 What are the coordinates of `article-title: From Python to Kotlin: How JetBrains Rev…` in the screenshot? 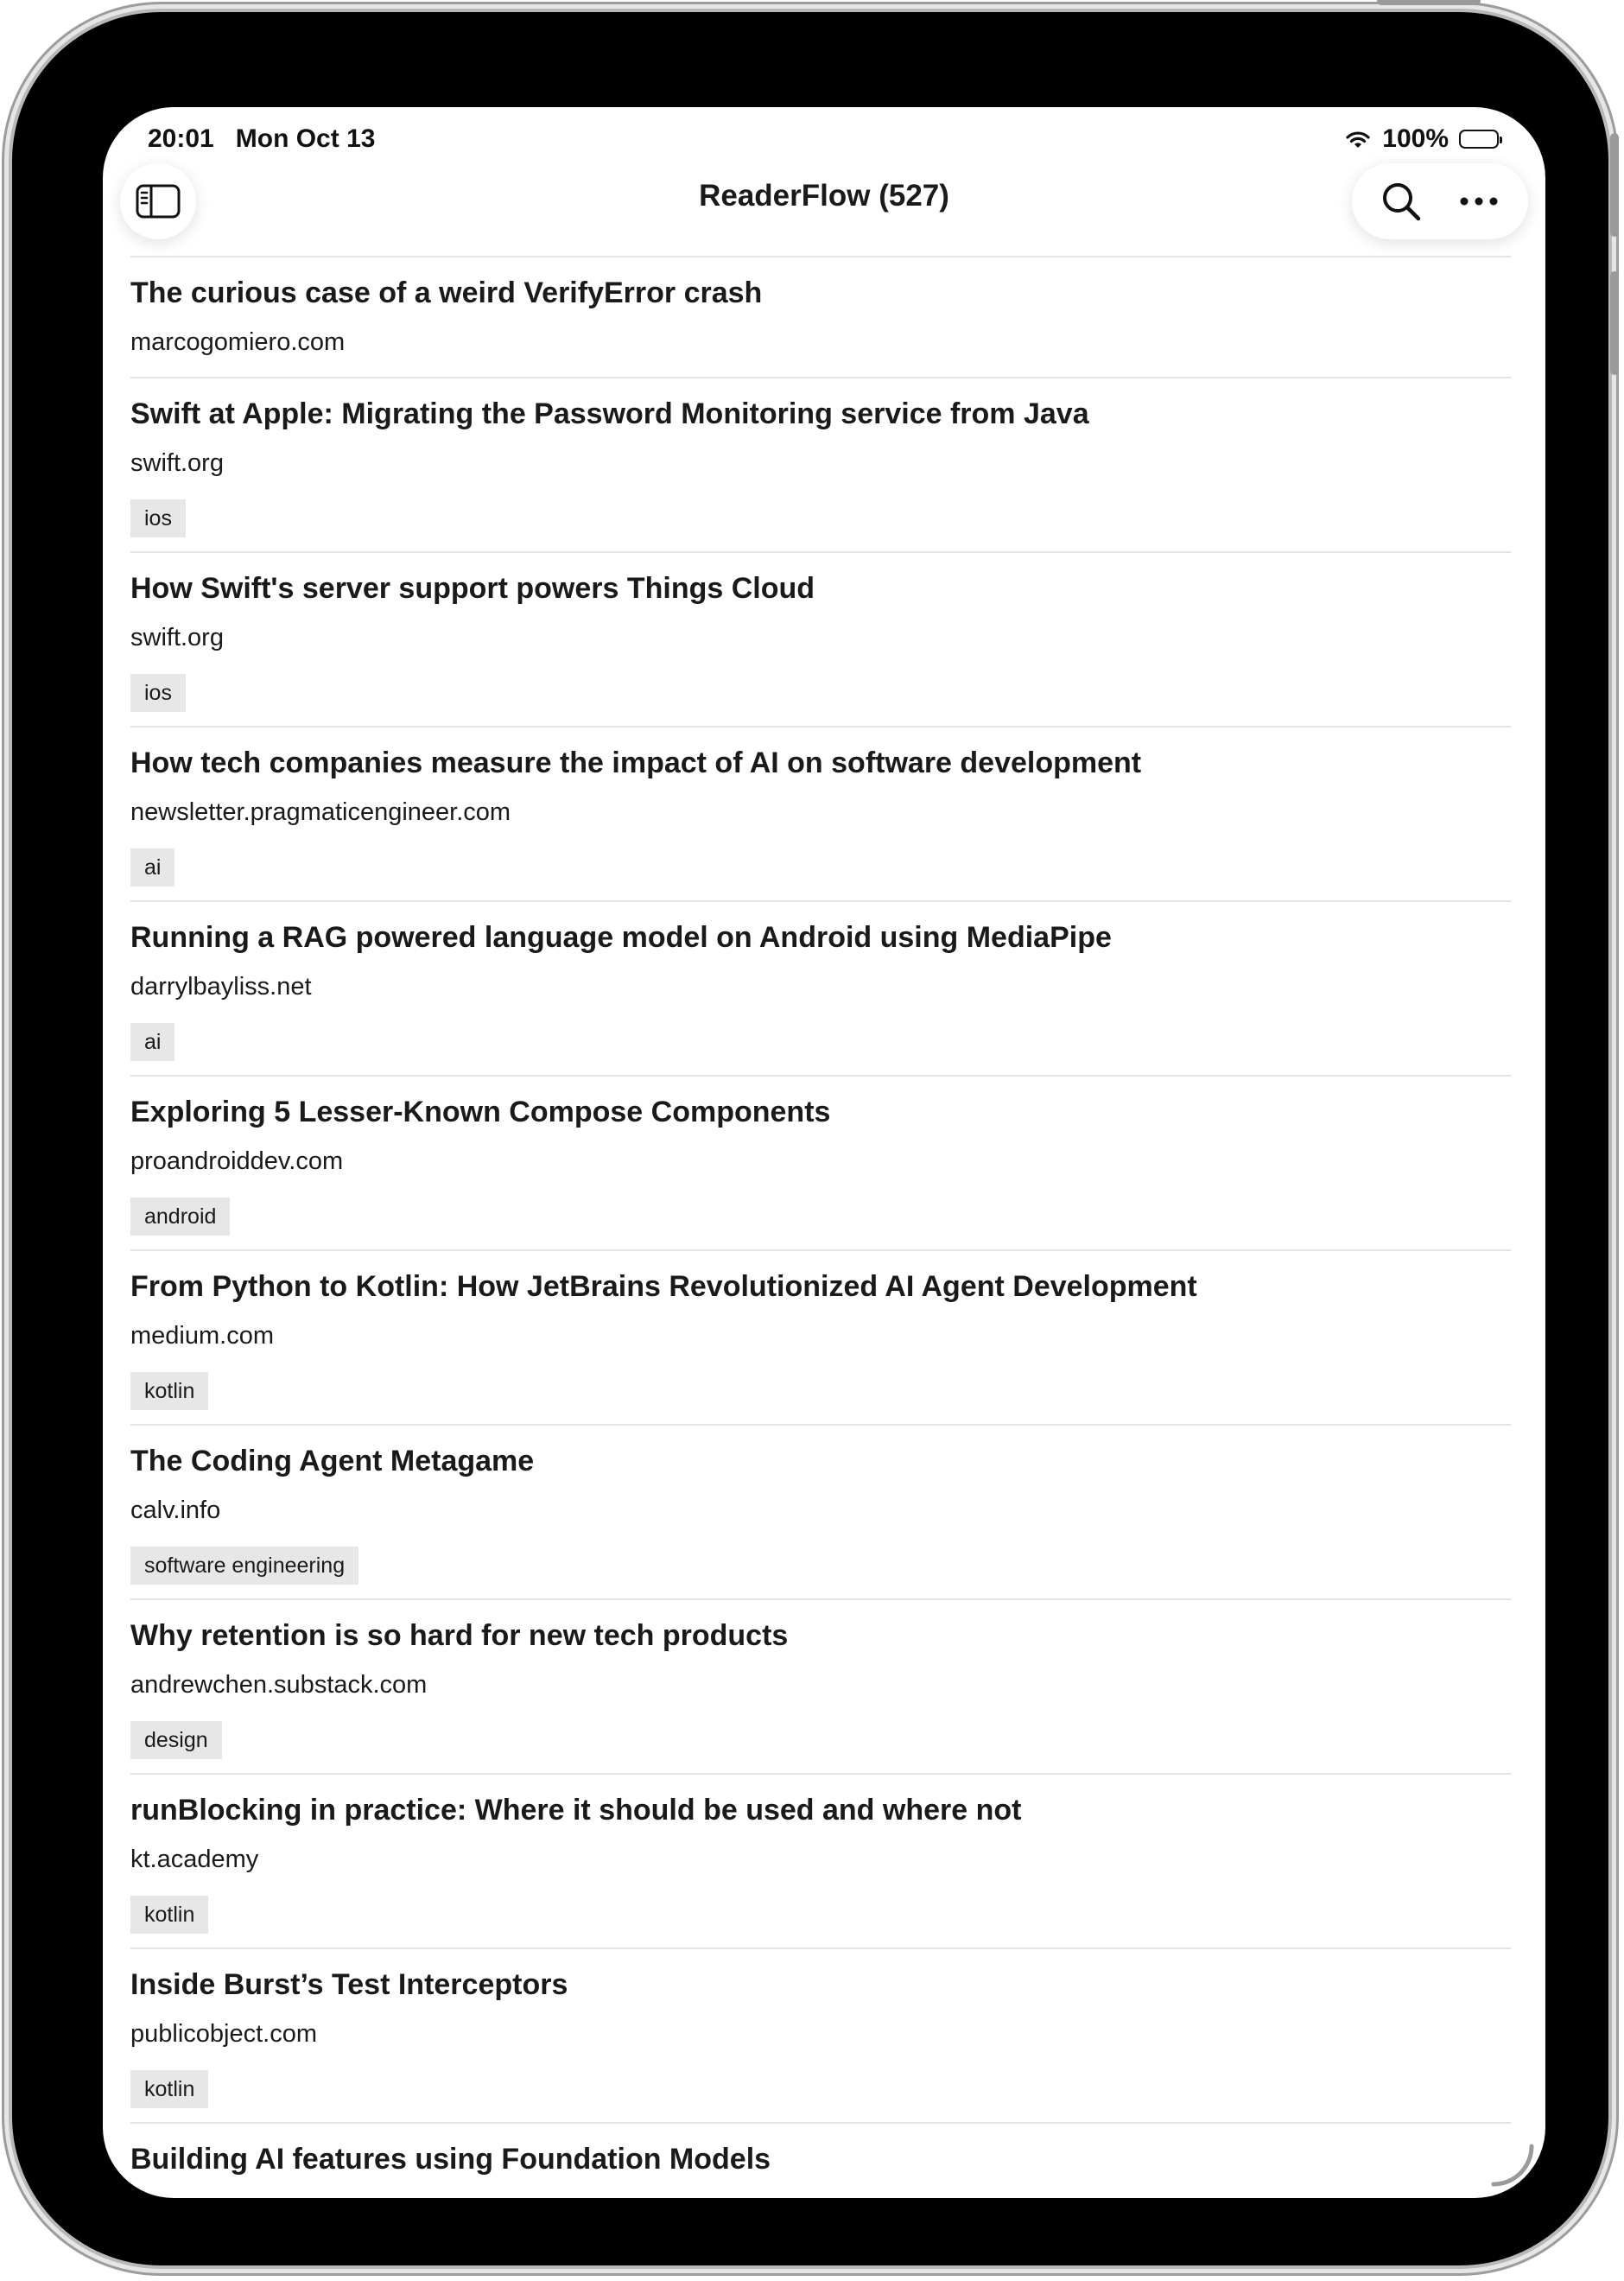 It's located at (664, 1286).